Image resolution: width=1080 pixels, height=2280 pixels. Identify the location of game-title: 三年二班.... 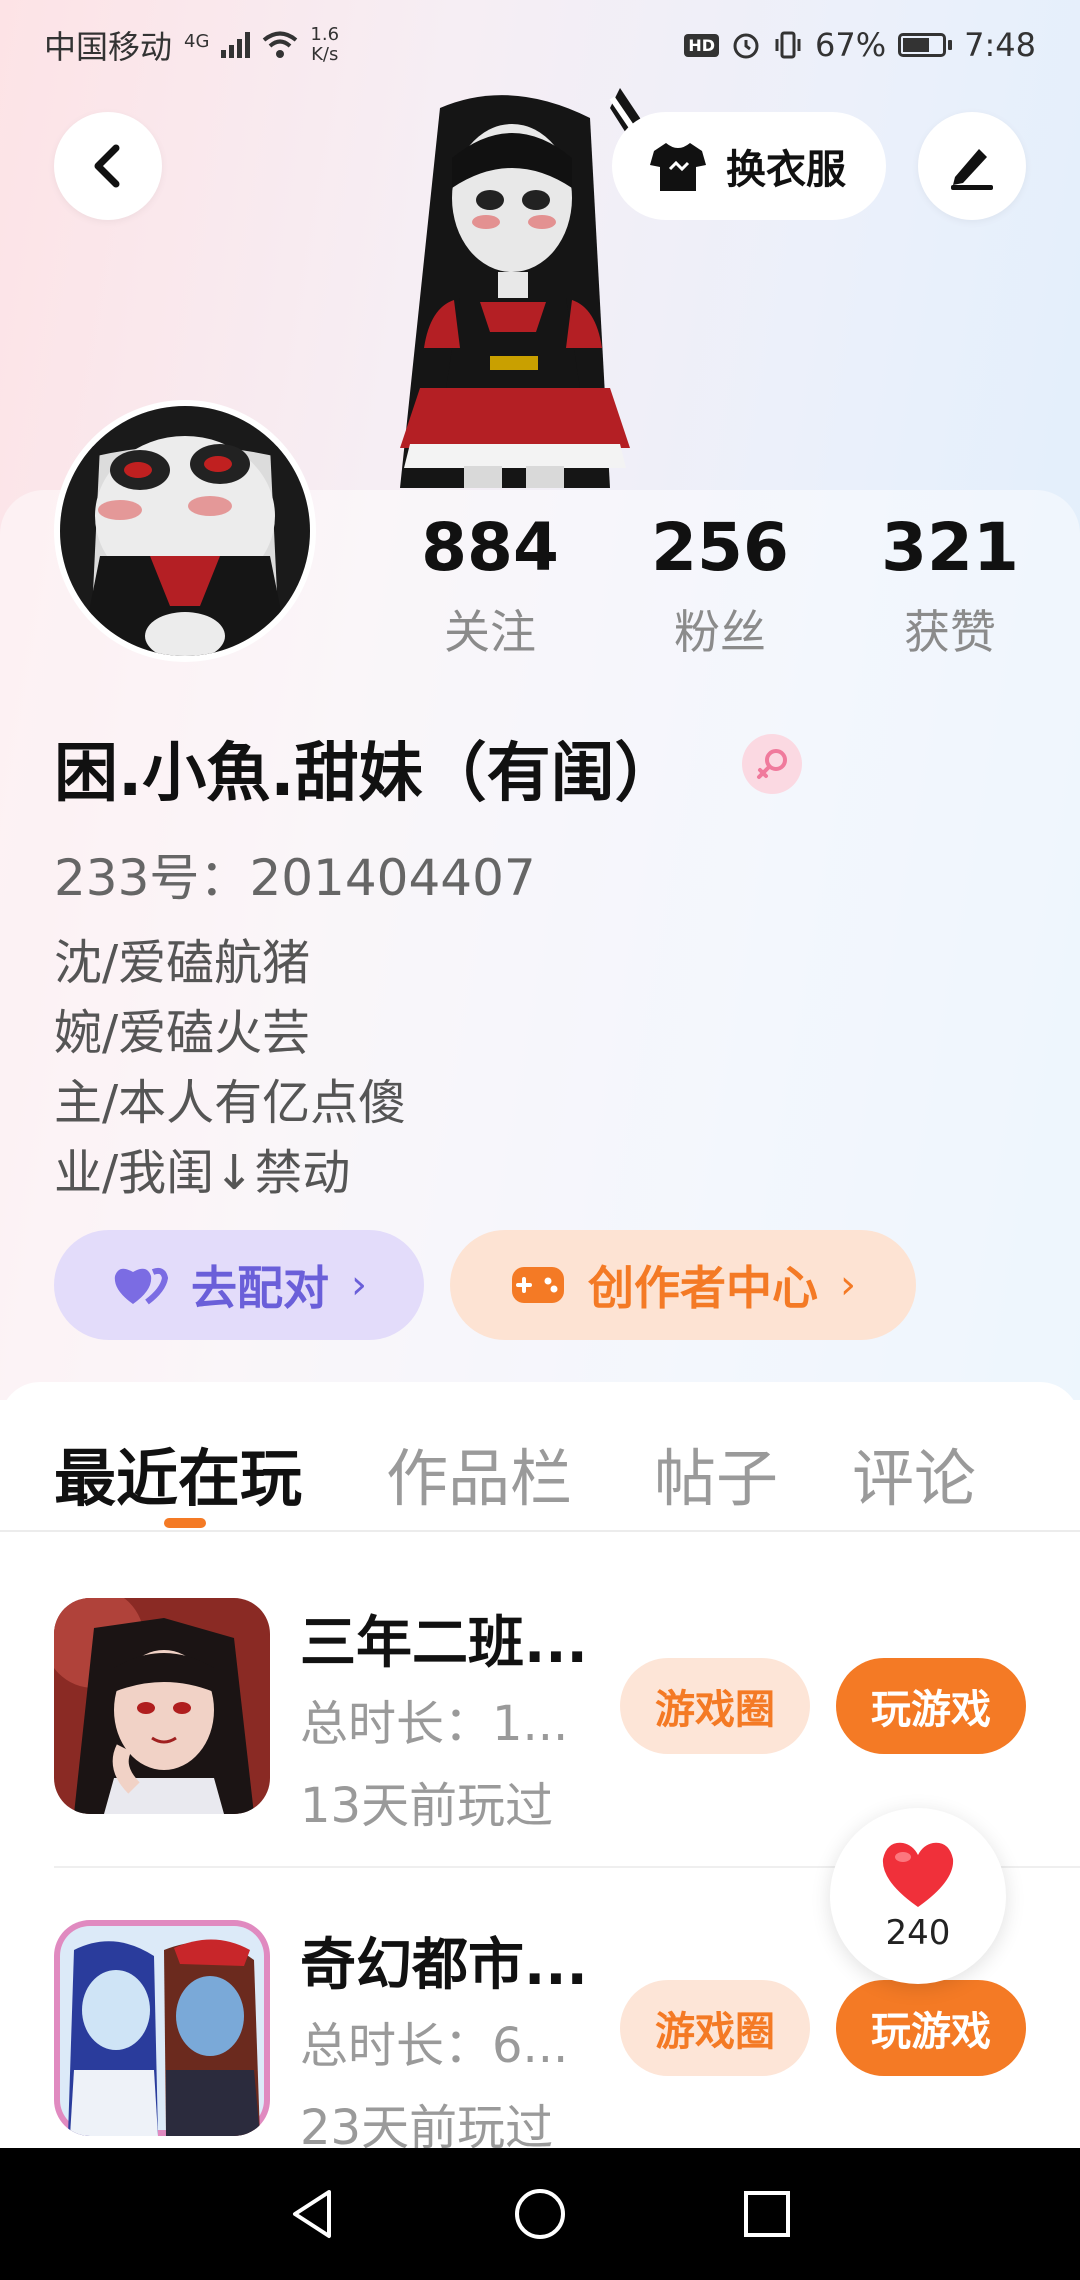
(444, 1643).